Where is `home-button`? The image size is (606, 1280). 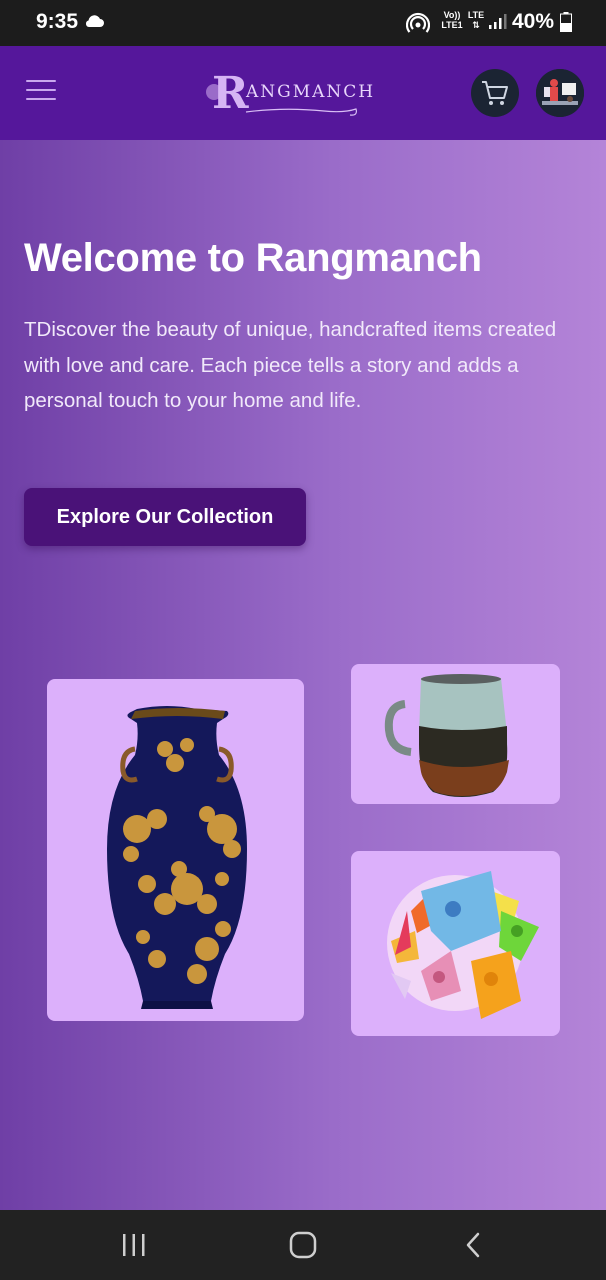 home-button is located at coordinates (303, 1245).